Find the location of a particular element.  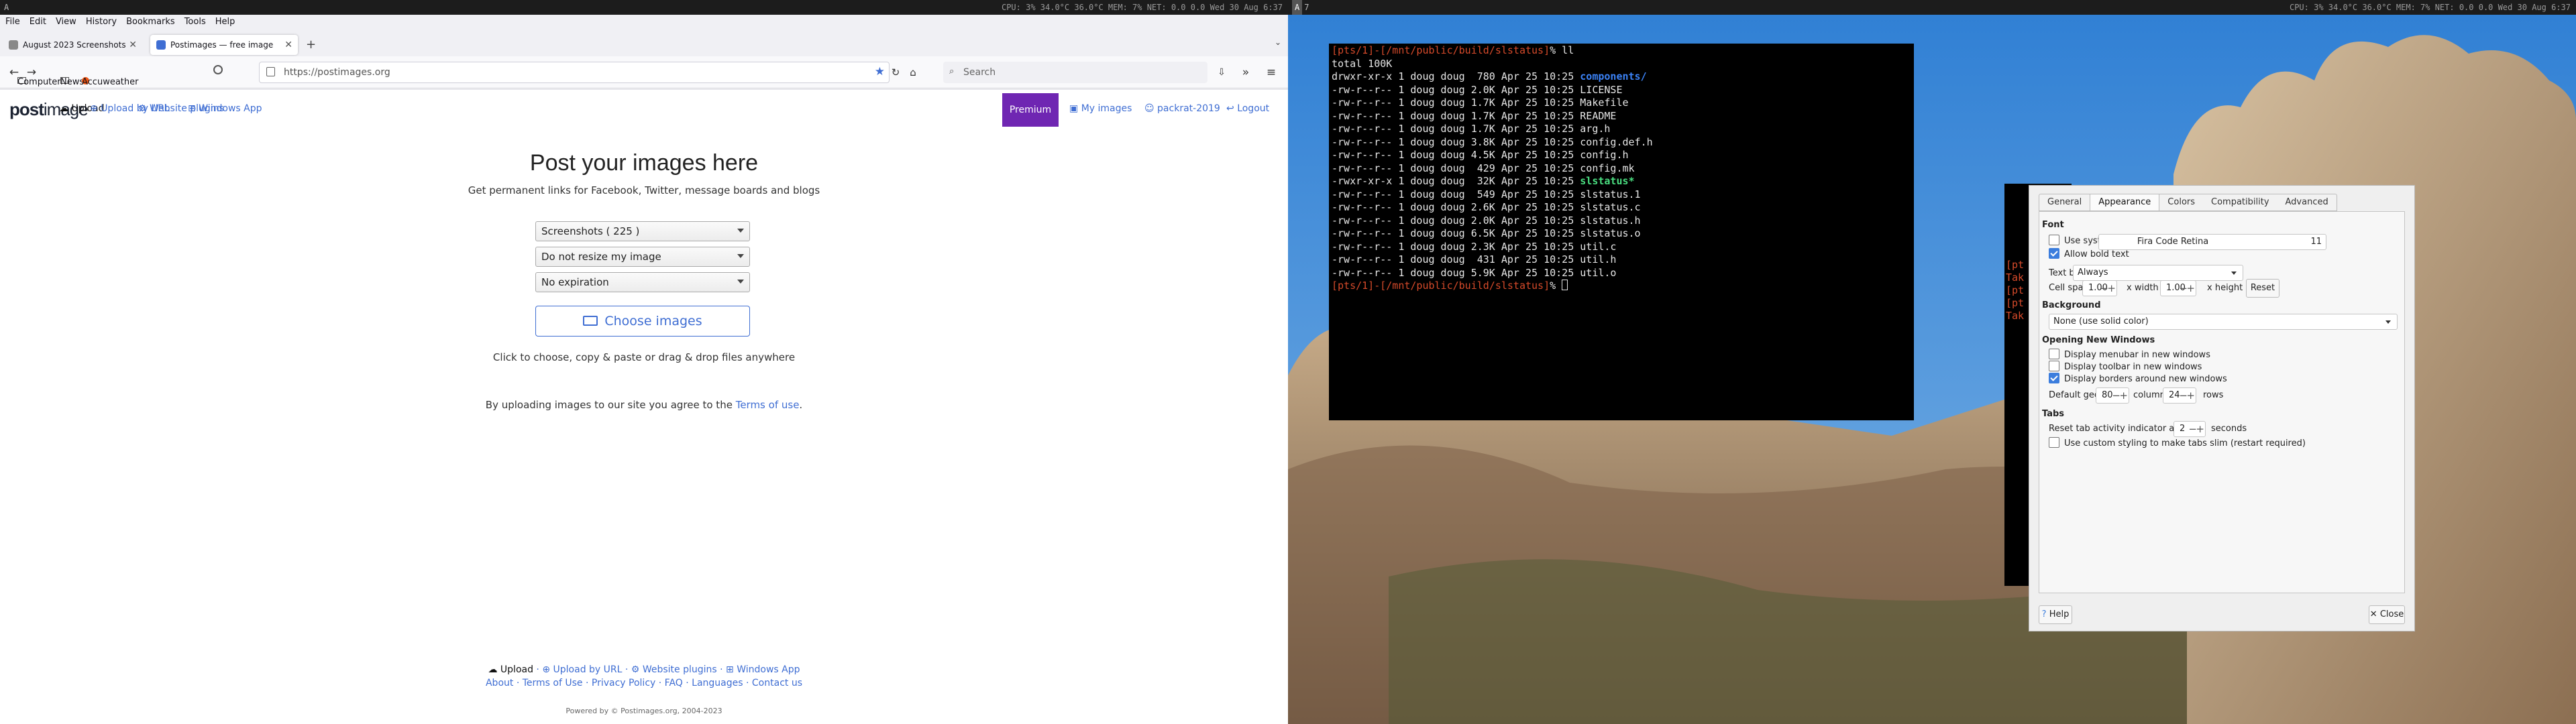

firefox-menubar: File Edit View History Bookmarks Tools Help is located at coordinates (644, 22).